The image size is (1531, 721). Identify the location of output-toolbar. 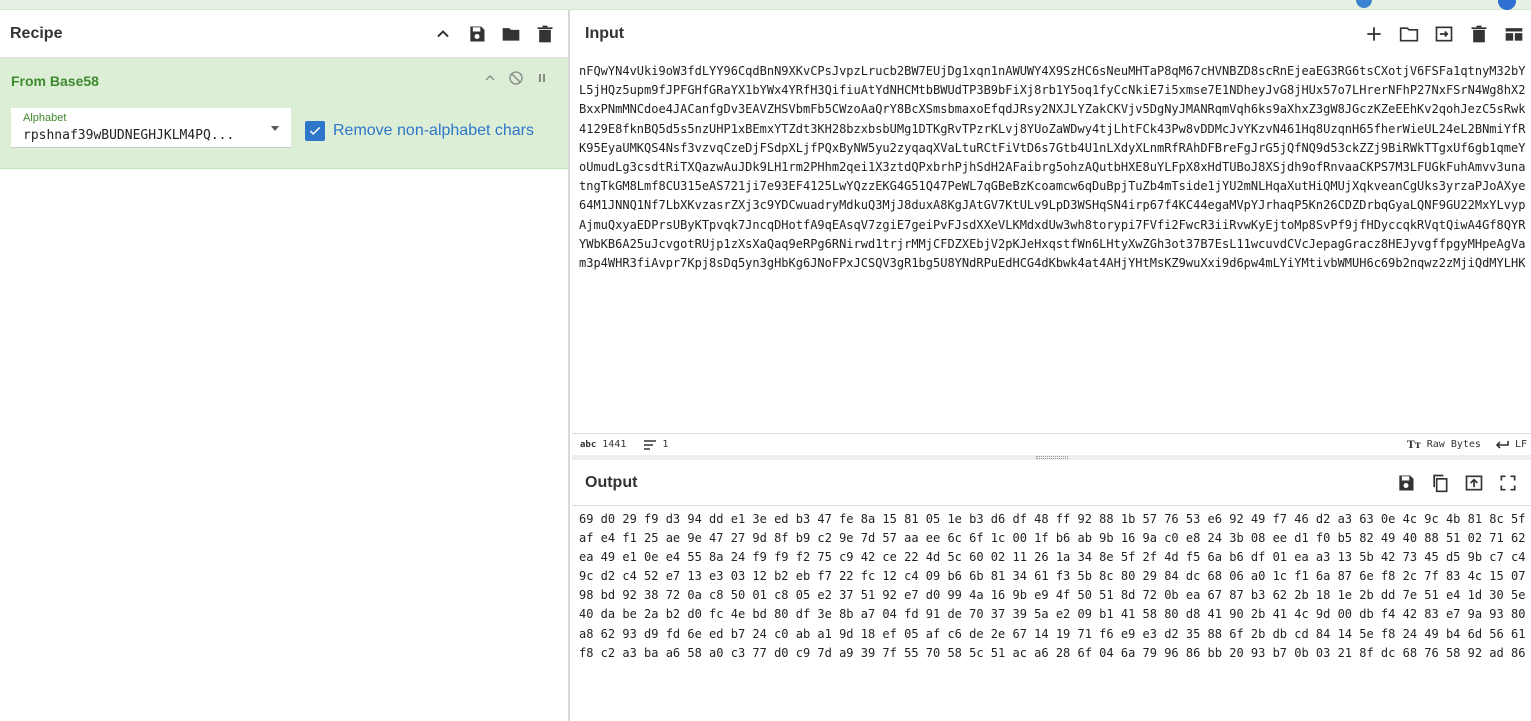
(1462, 483).